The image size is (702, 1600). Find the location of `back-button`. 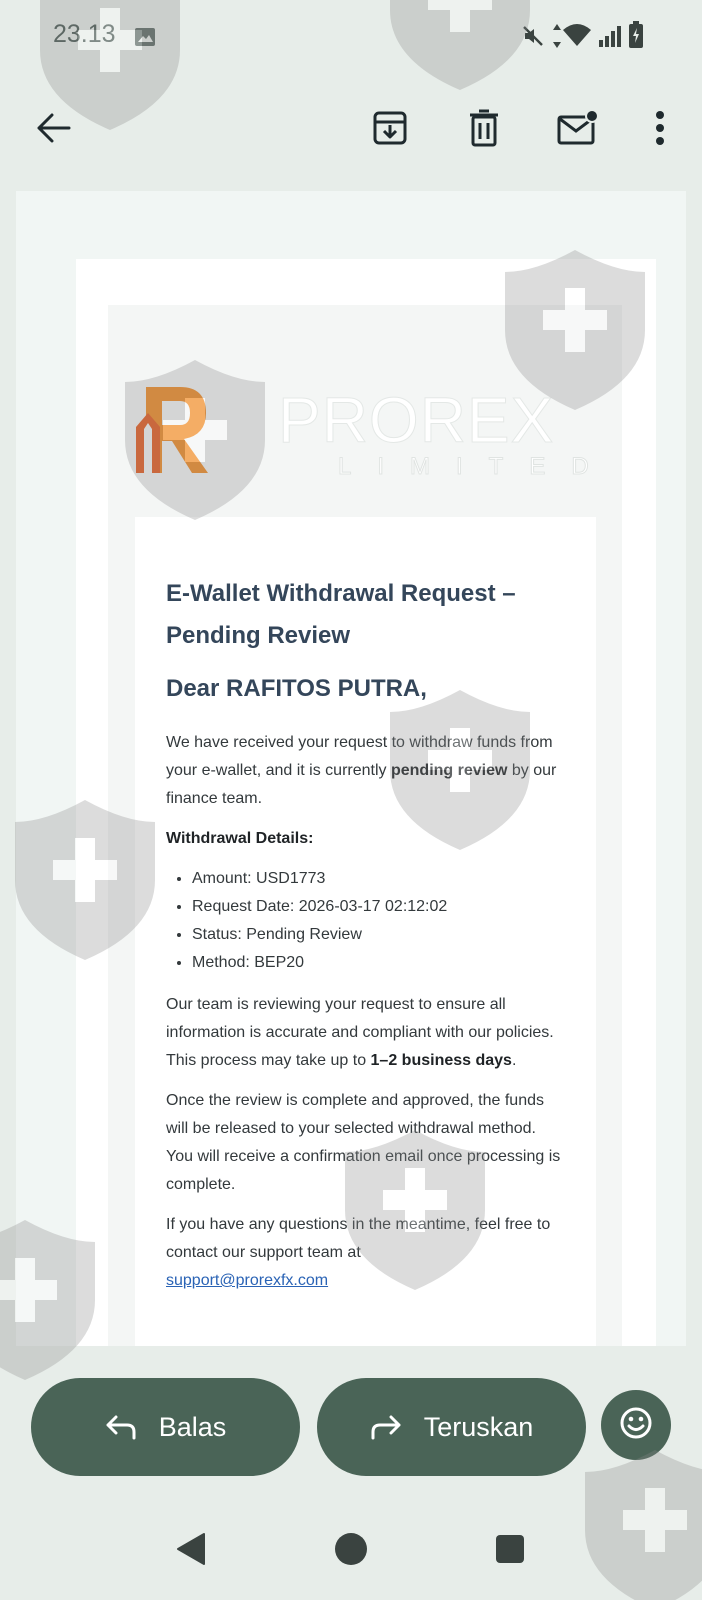

back-button is located at coordinates (54, 130).